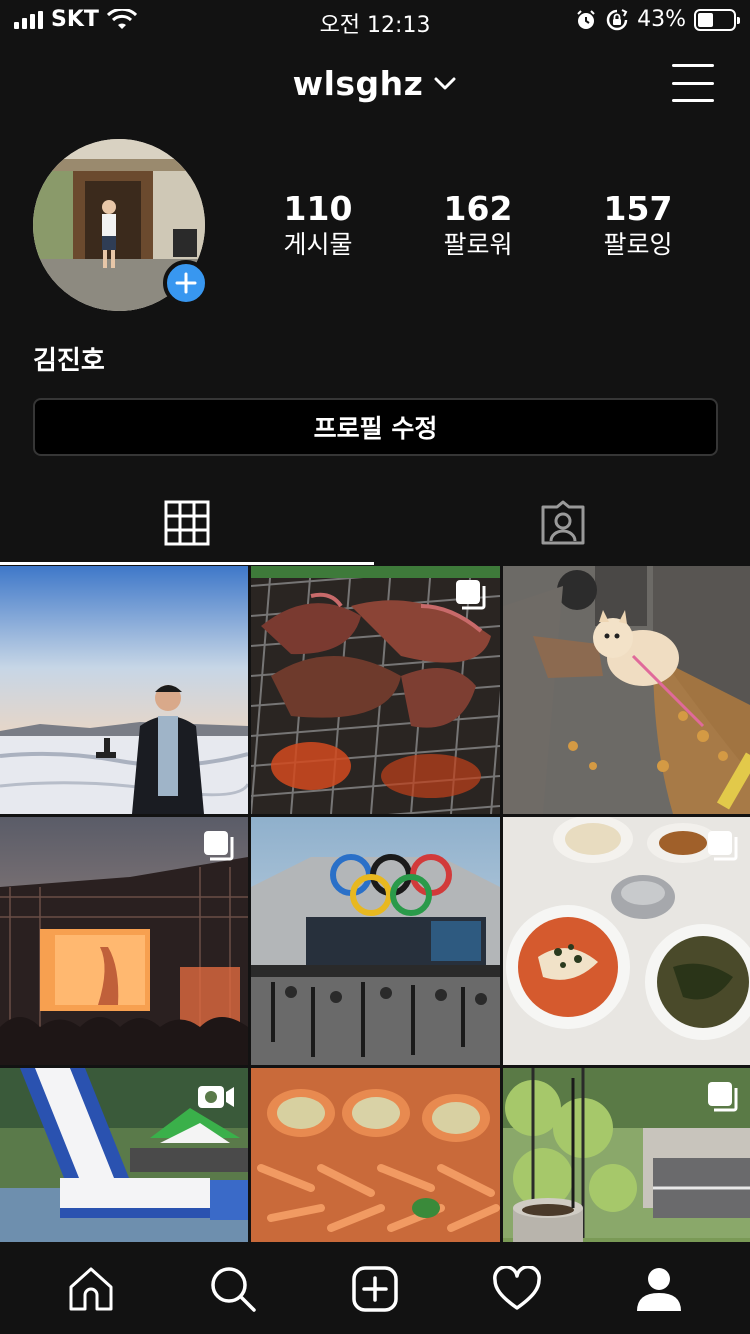 Image resolution: width=750 pixels, height=1334 pixels. Describe the element at coordinates (375, 427) in the screenshot. I see `edit-profile-button: 프로필 수정` at that location.